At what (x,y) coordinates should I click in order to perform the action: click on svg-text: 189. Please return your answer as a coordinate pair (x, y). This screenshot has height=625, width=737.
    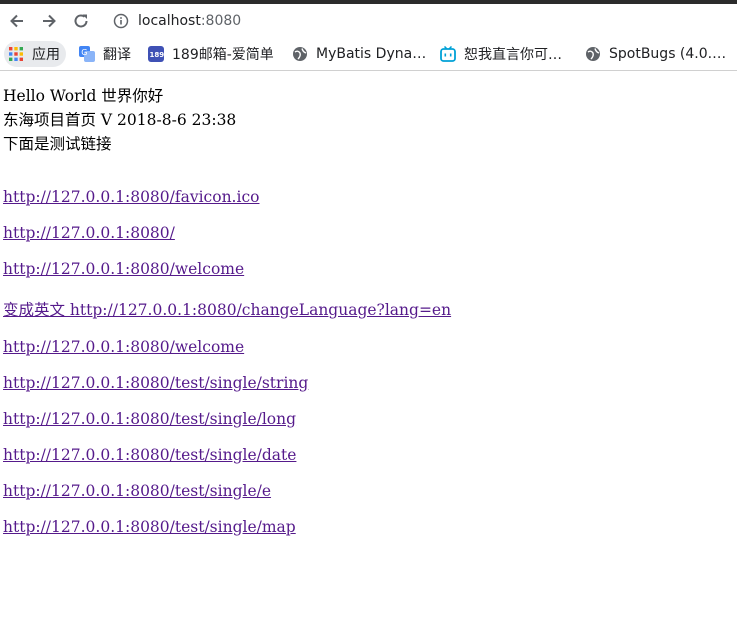
    Looking at the image, I should click on (157, 55).